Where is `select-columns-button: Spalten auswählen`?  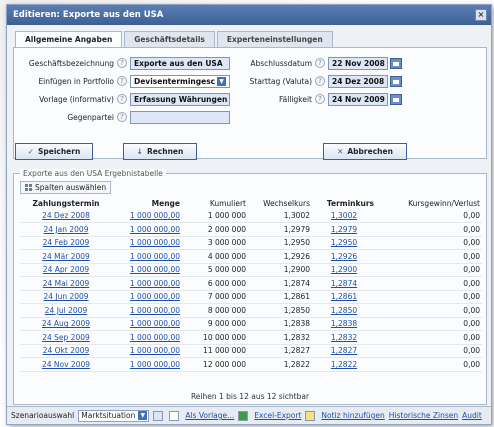 select-columns-button: Spalten auswählen is located at coordinates (66, 187).